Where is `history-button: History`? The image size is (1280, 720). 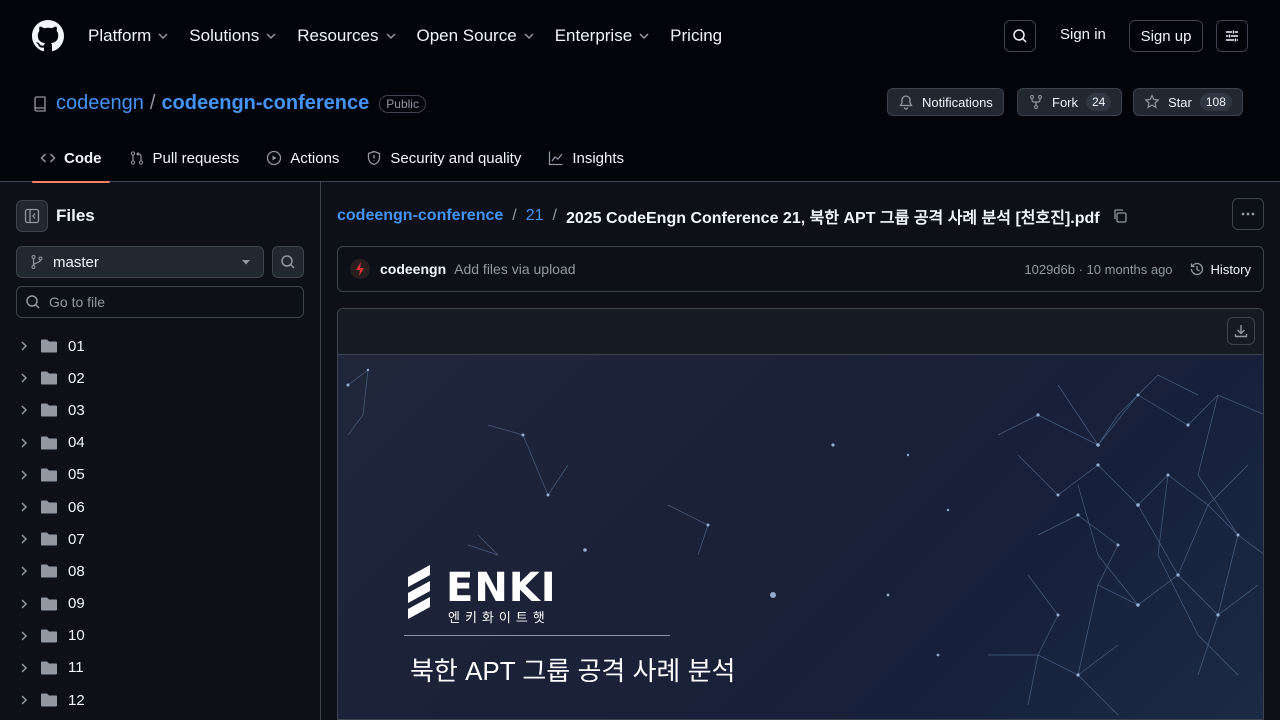
history-button: History is located at coordinates (1220, 269).